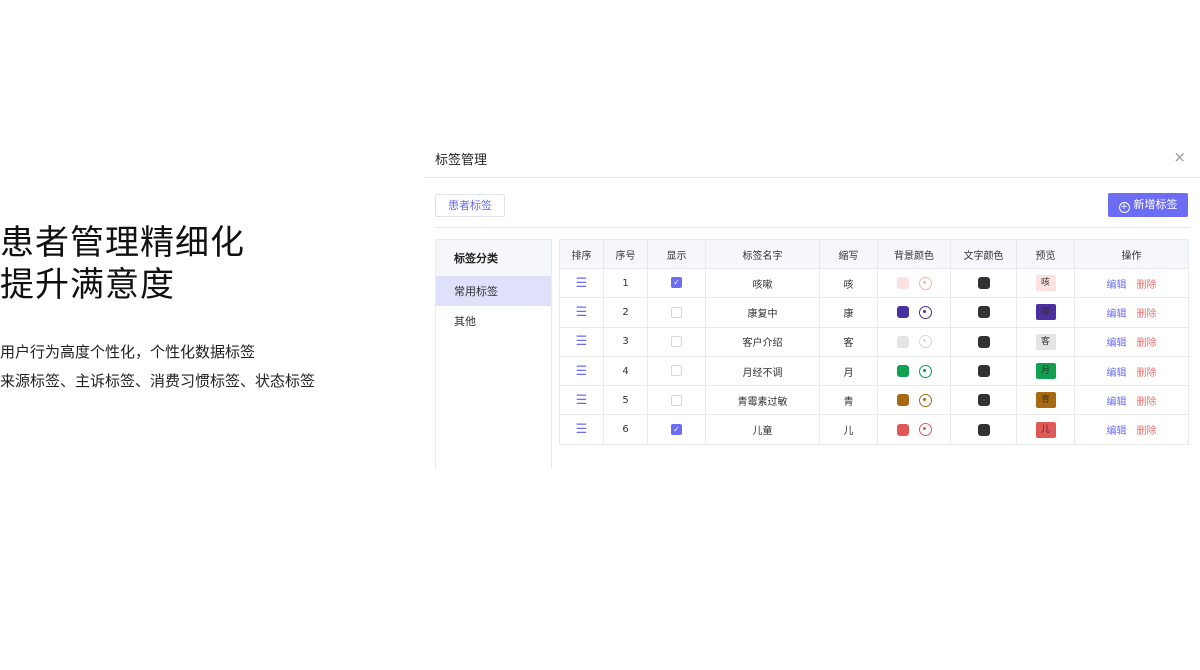  I want to click on name-cell: 康复中, so click(762, 312).